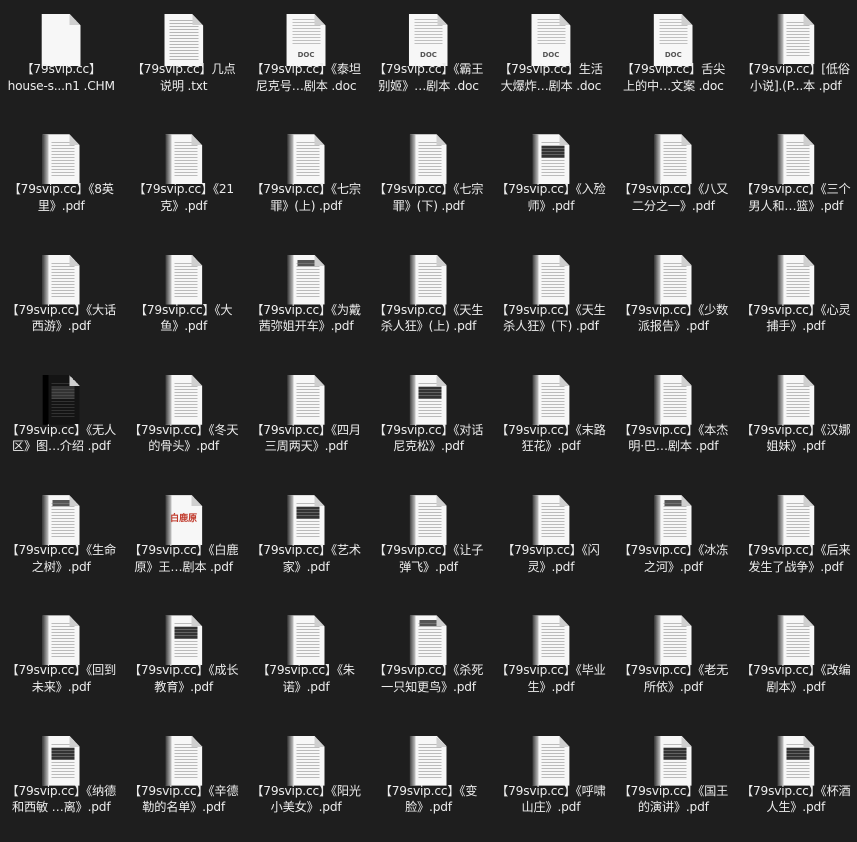 Image resolution: width=857 pixels, height=842 pixels. What do you see at coordinates (306, 318) in the screenshot?
I see `file-name-label: 【79svip.cc】《为戴 茜弥姐开车》.pdf` at bounding box center [306, 318].